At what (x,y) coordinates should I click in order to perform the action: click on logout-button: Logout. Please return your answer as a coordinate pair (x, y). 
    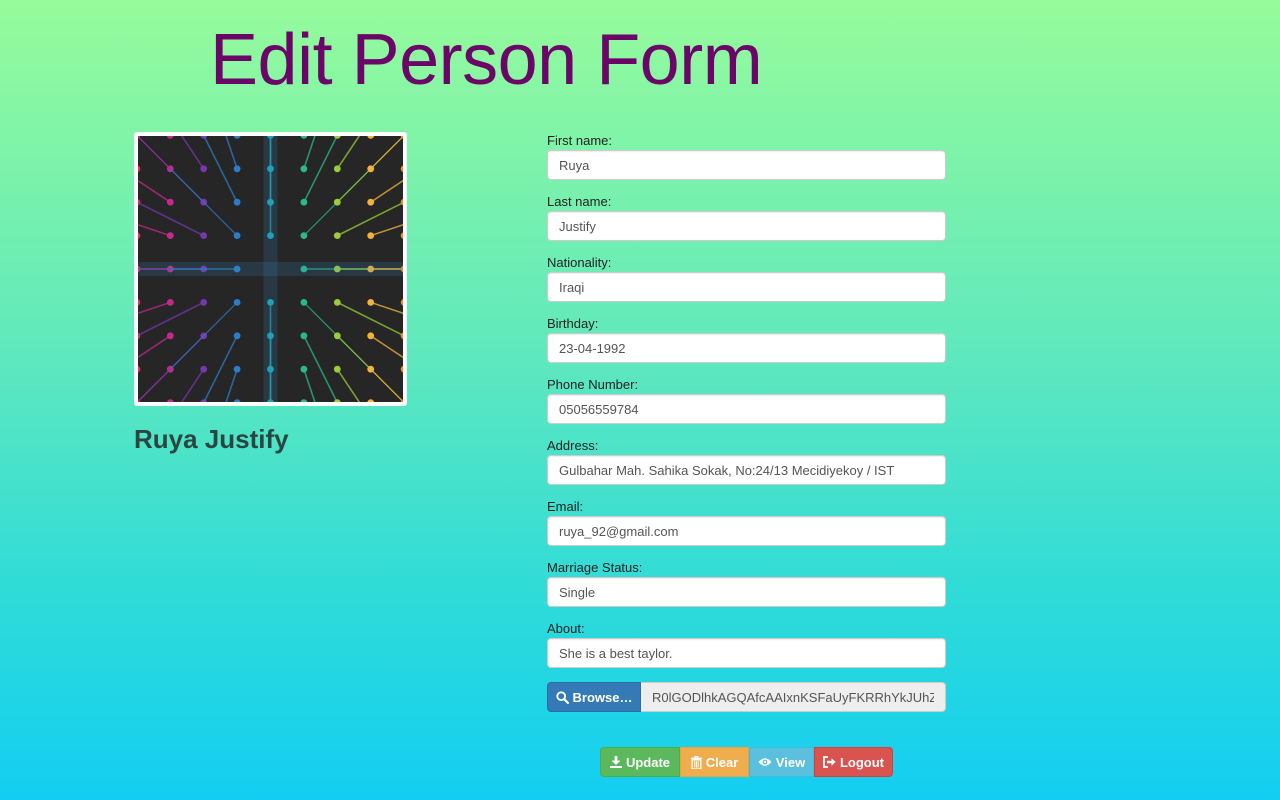
    Looking at the image, I should click on (853, 762).